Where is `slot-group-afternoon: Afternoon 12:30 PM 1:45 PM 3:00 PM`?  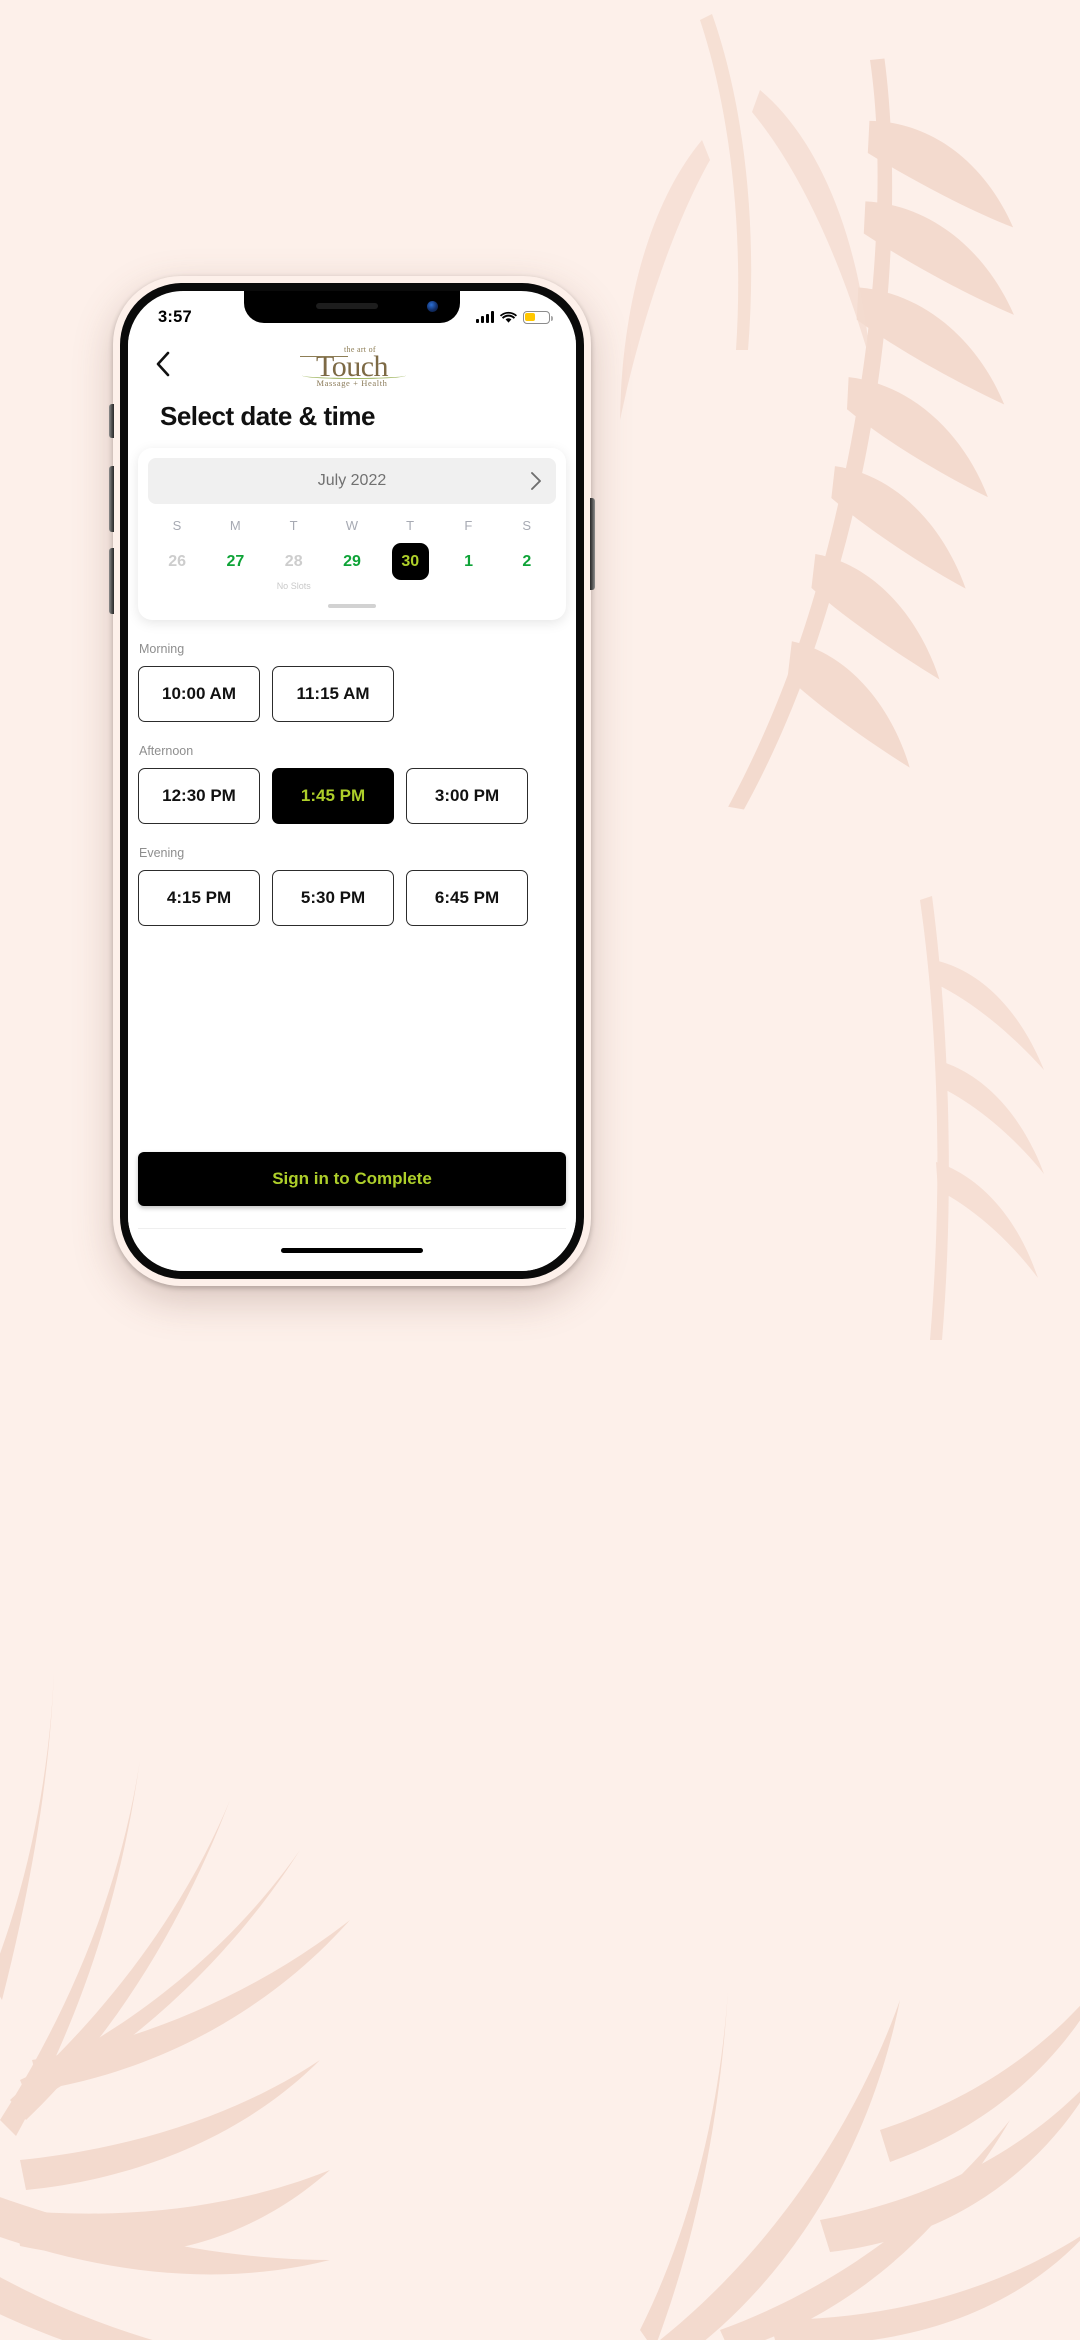 slot-group-afternoon: Afternoon 12:30 PM 1:45 PM 3:00 PM is located at coordinates (352, 784).